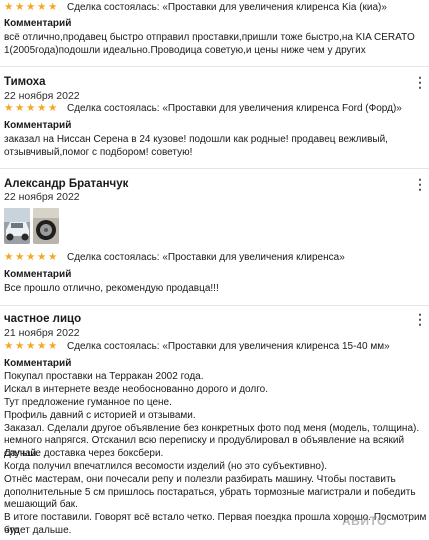  I want to click on comment-line: Покупал проставки на Терракан 2002 года., so click(104, 376).